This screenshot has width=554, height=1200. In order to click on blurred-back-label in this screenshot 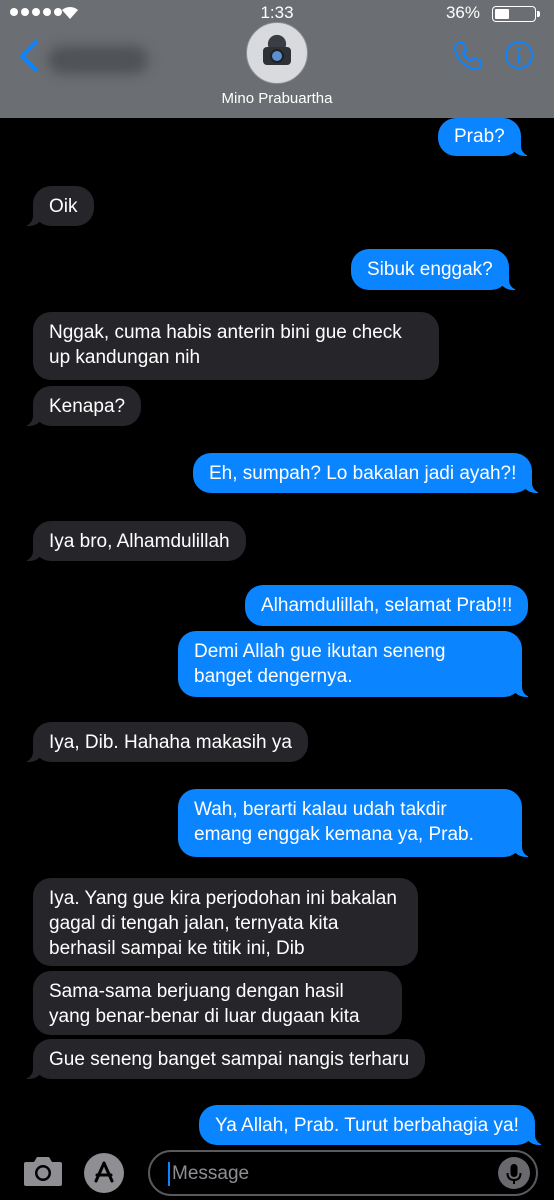, I will do `click(98, 60)`.